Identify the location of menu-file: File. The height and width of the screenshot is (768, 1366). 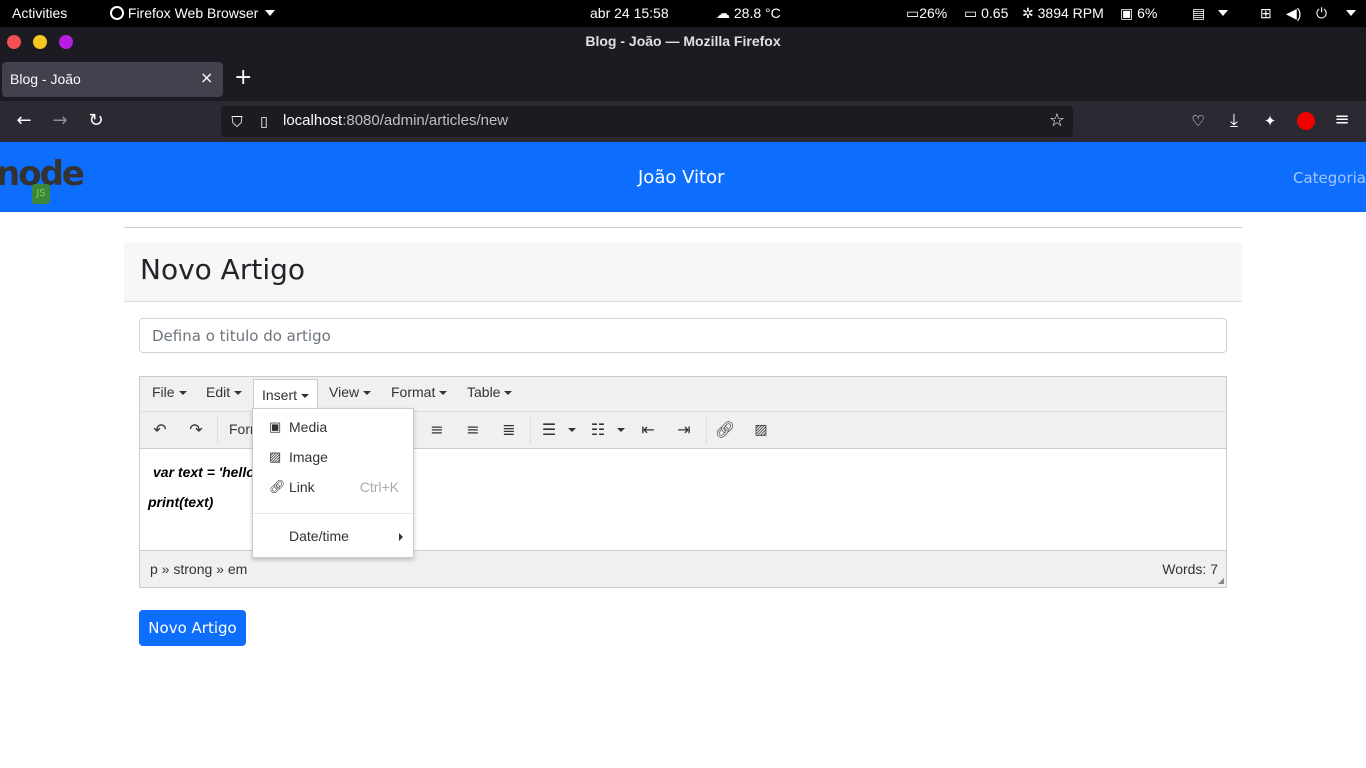
(169, 394).